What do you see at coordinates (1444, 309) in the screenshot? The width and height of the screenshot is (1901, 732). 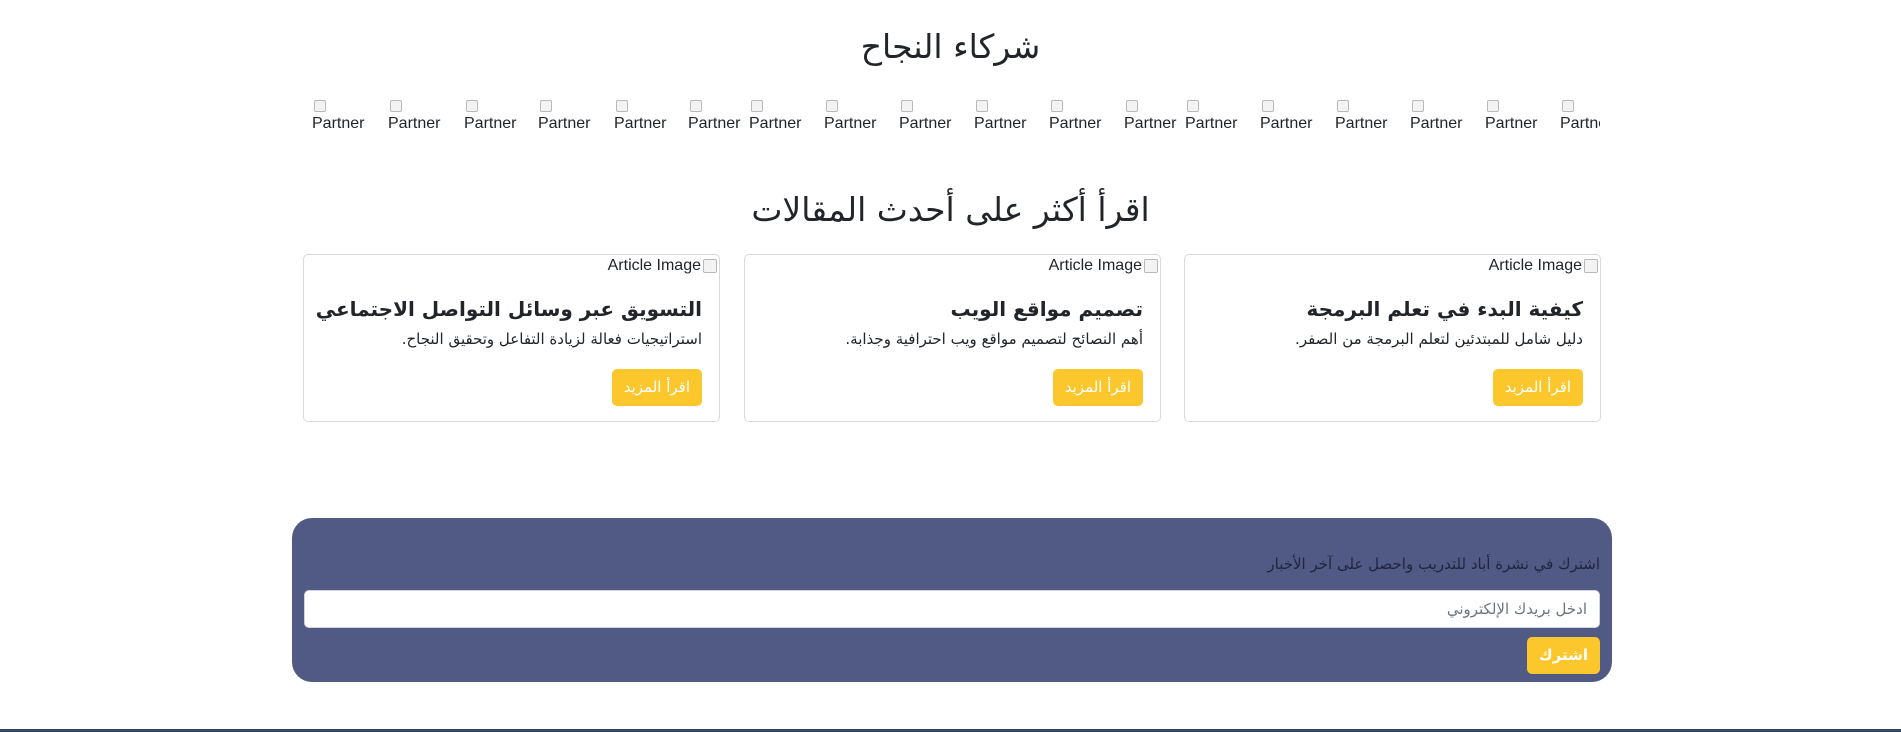 I see `article-title: كيفية البدء في تعلم البرمجة` at bounding box center [1444, 309].